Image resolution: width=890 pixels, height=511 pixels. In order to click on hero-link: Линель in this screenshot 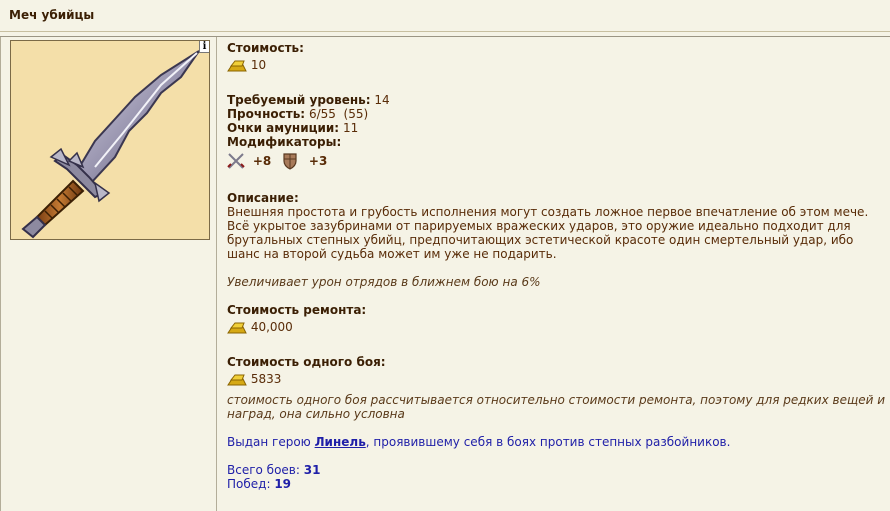, I will do `click(340, 442)`.